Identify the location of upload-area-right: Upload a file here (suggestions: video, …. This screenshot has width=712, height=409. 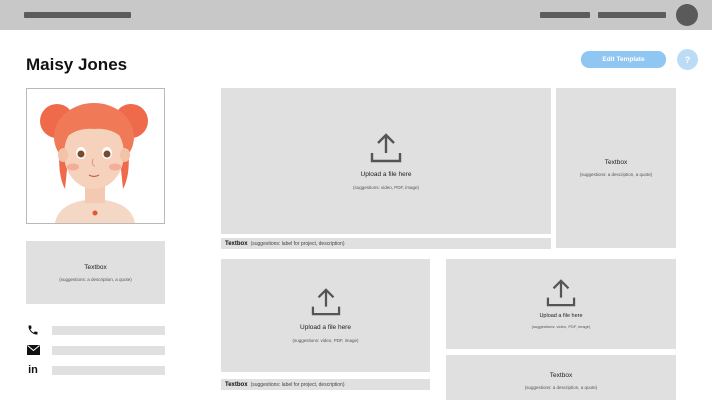
(561, 304).